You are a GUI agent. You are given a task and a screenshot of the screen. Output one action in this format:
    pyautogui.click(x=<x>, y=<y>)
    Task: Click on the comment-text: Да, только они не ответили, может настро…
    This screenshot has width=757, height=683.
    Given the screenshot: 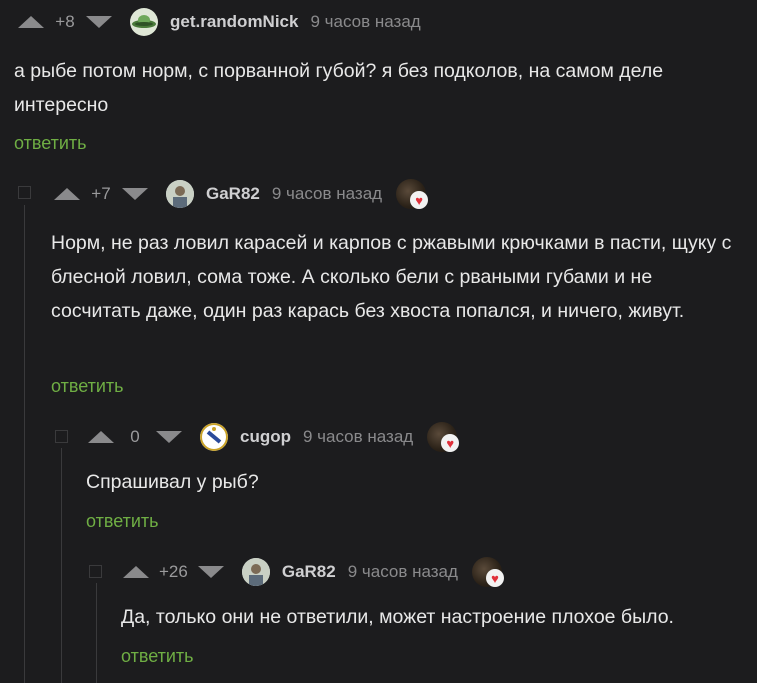 What is the action you would take?
    pyautogui.click(x=397, y=617)
    